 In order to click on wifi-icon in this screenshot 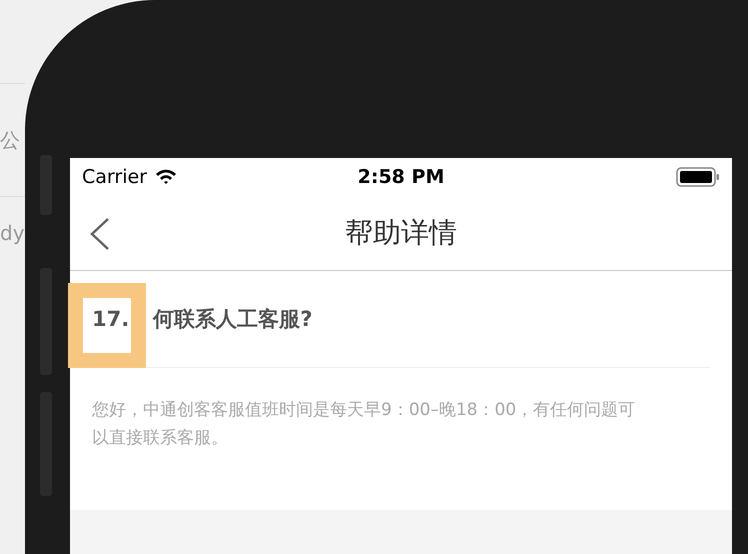, I will do `click(165, 176)`.